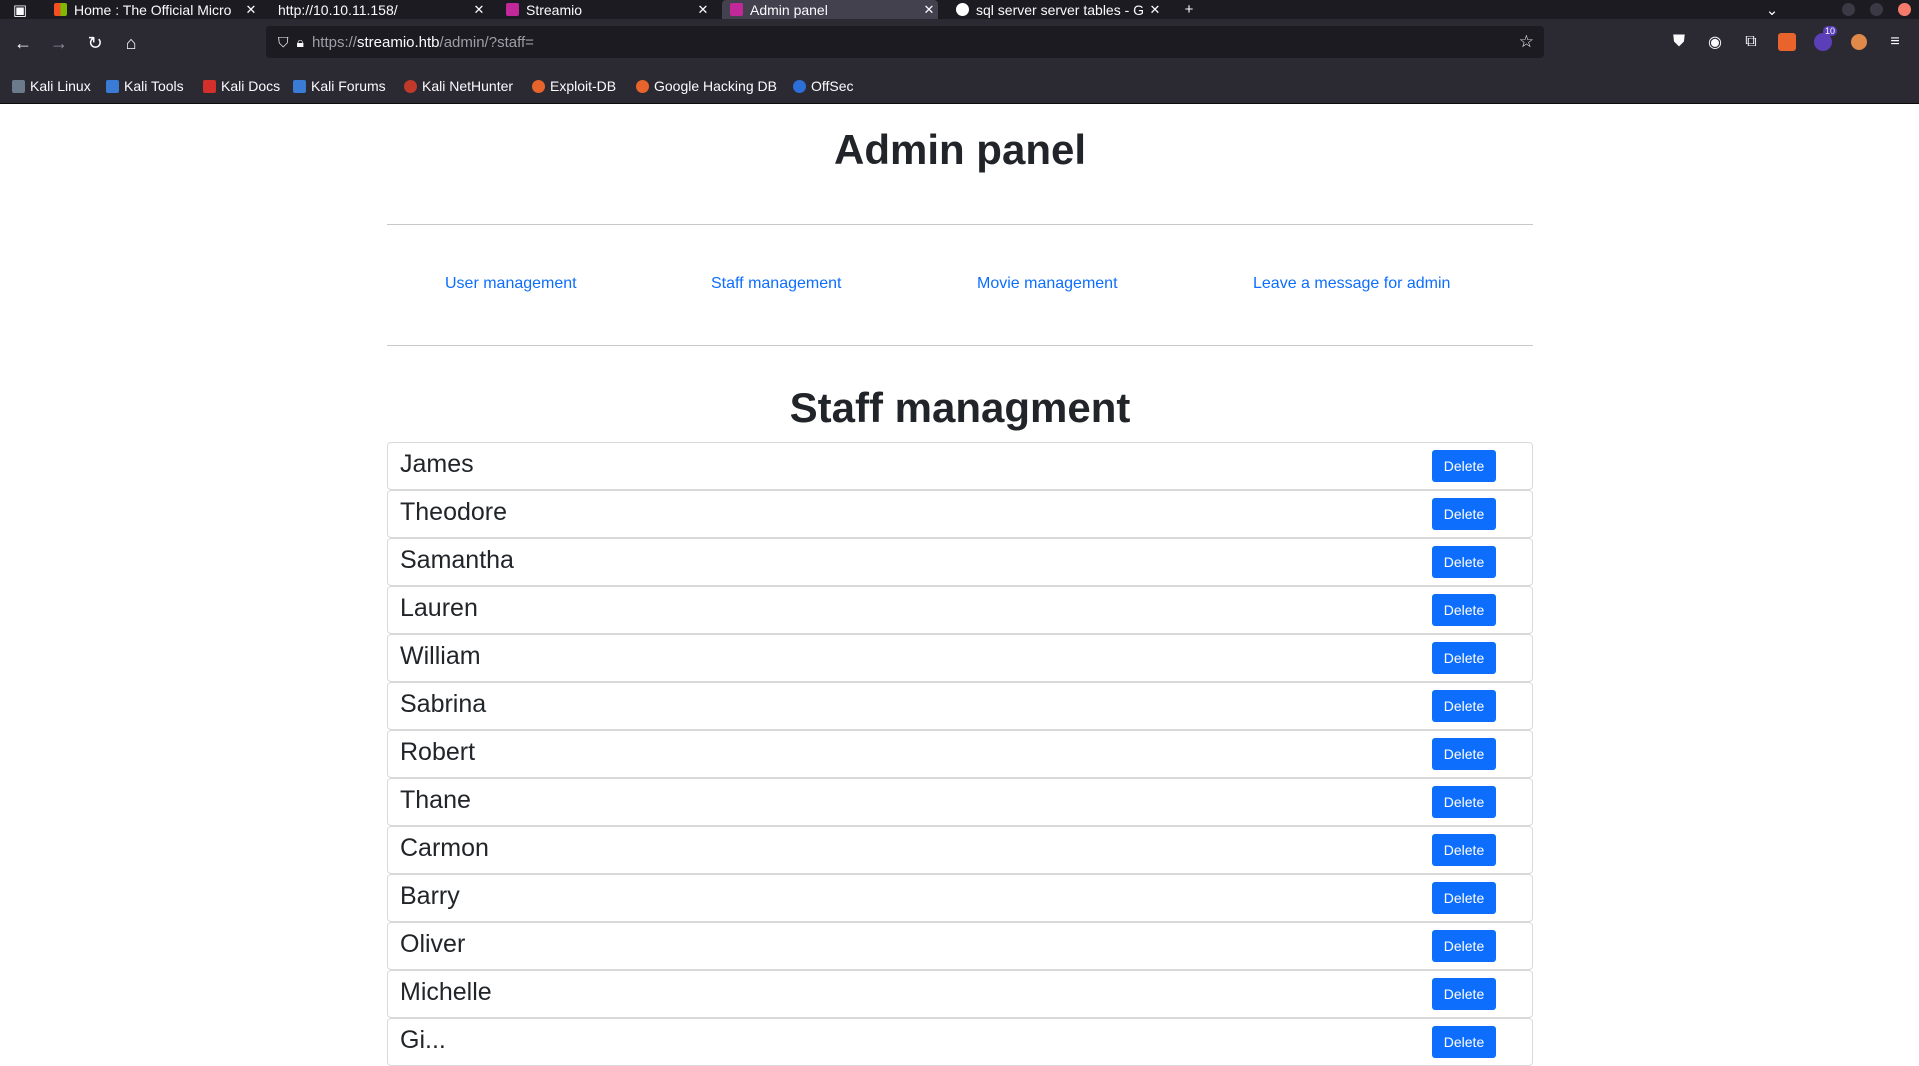 The height and width of the screenshot is (1066, 1919). I want to click on nav-staff-management-link: Staff management, so click(776, 284).